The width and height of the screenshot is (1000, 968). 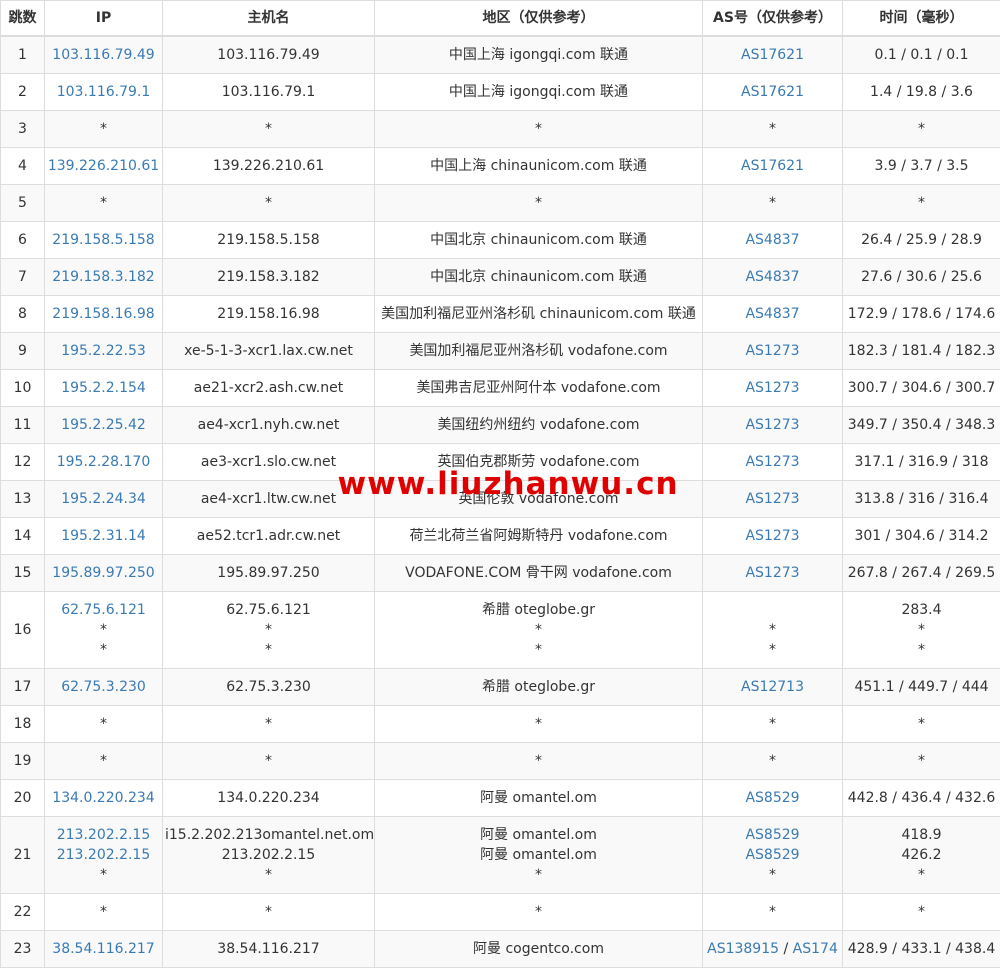 What do you see at coordinates (538, 855) in the screenshot?
I see `region-text: 阿曼 omantel.om` at bounding box center [538, 855].